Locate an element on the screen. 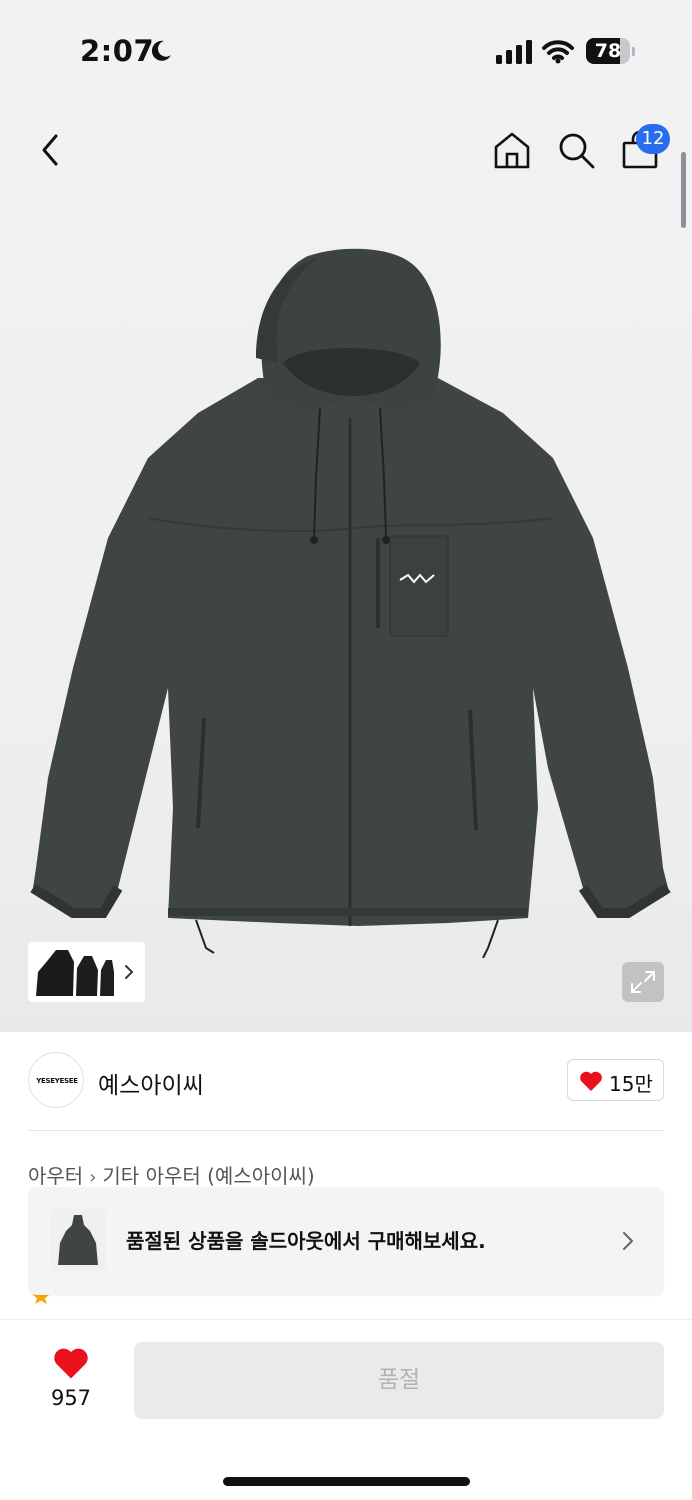  soldout-banner: 품절된 상품을 솔드아웃에서 구매해보세요. is located at coordinates (346, 1241).